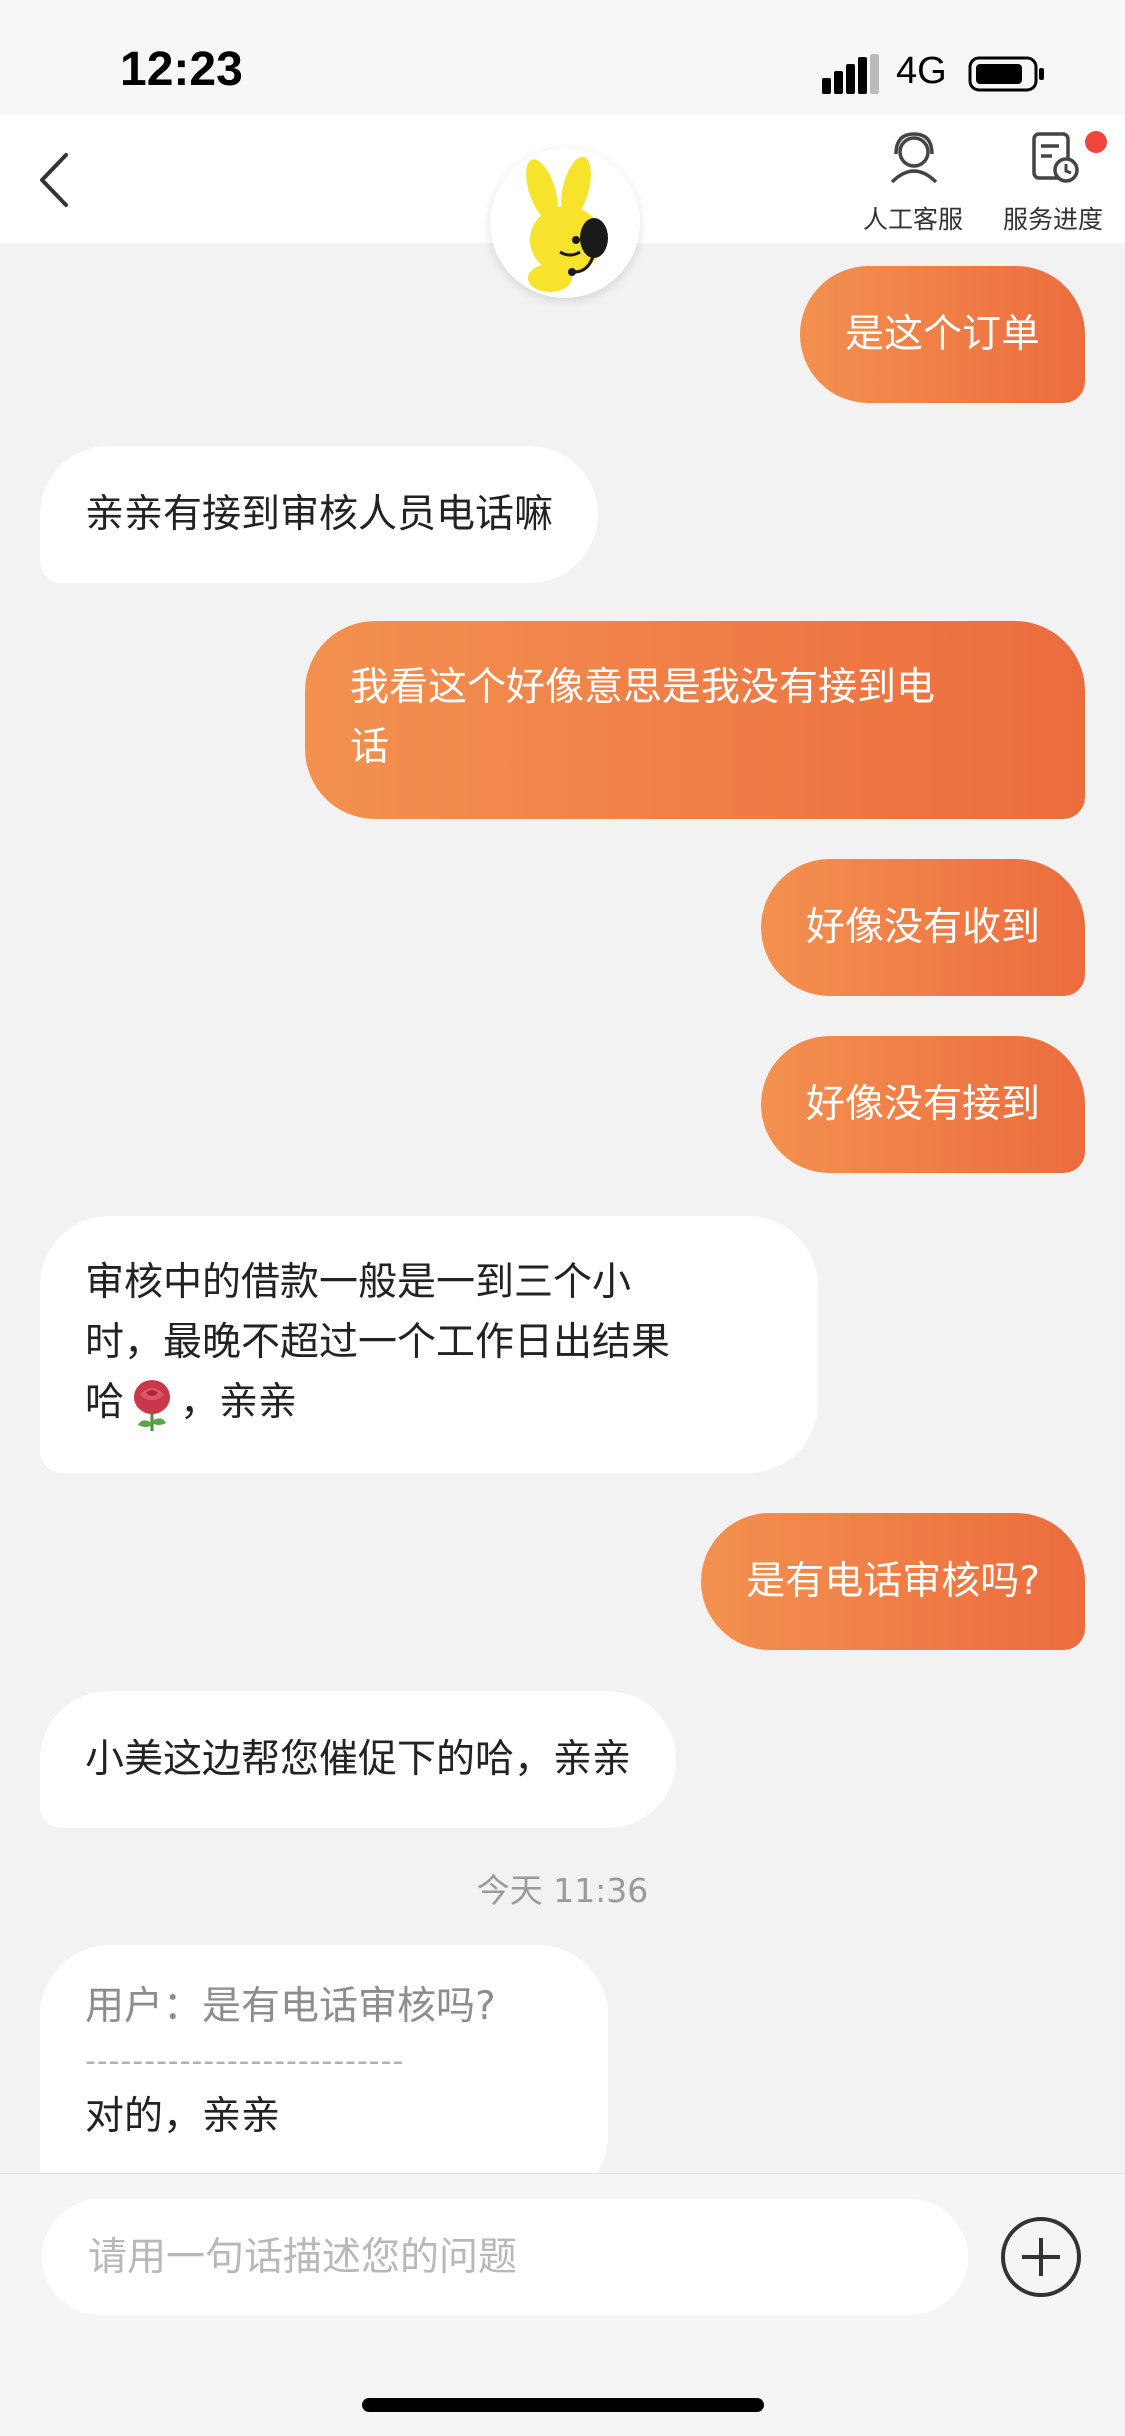 The width and height of the screenshot is (1125, 2436). What do you see at coordinates (562, 1890) in the screenshot?
I see `message-timestamp: 今天 11:36` at bounding box center [562, 1890].